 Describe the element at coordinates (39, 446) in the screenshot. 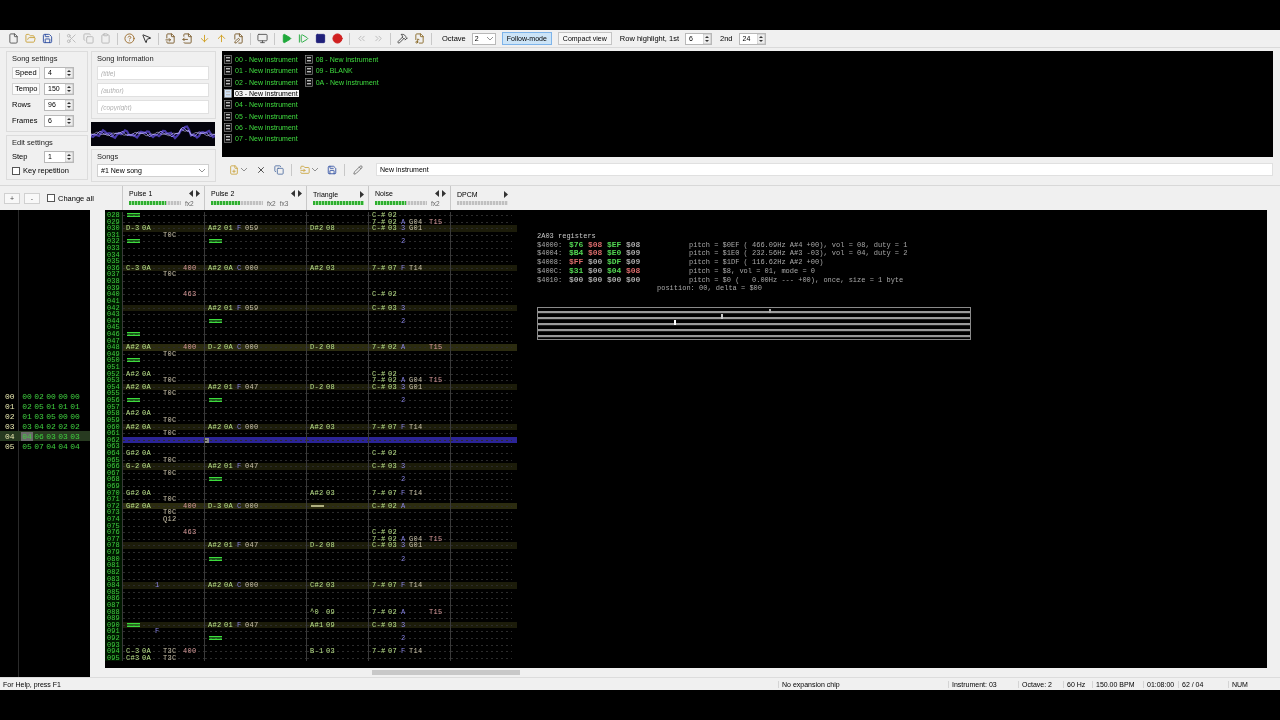

I see `pattern-number: 07` at that location.